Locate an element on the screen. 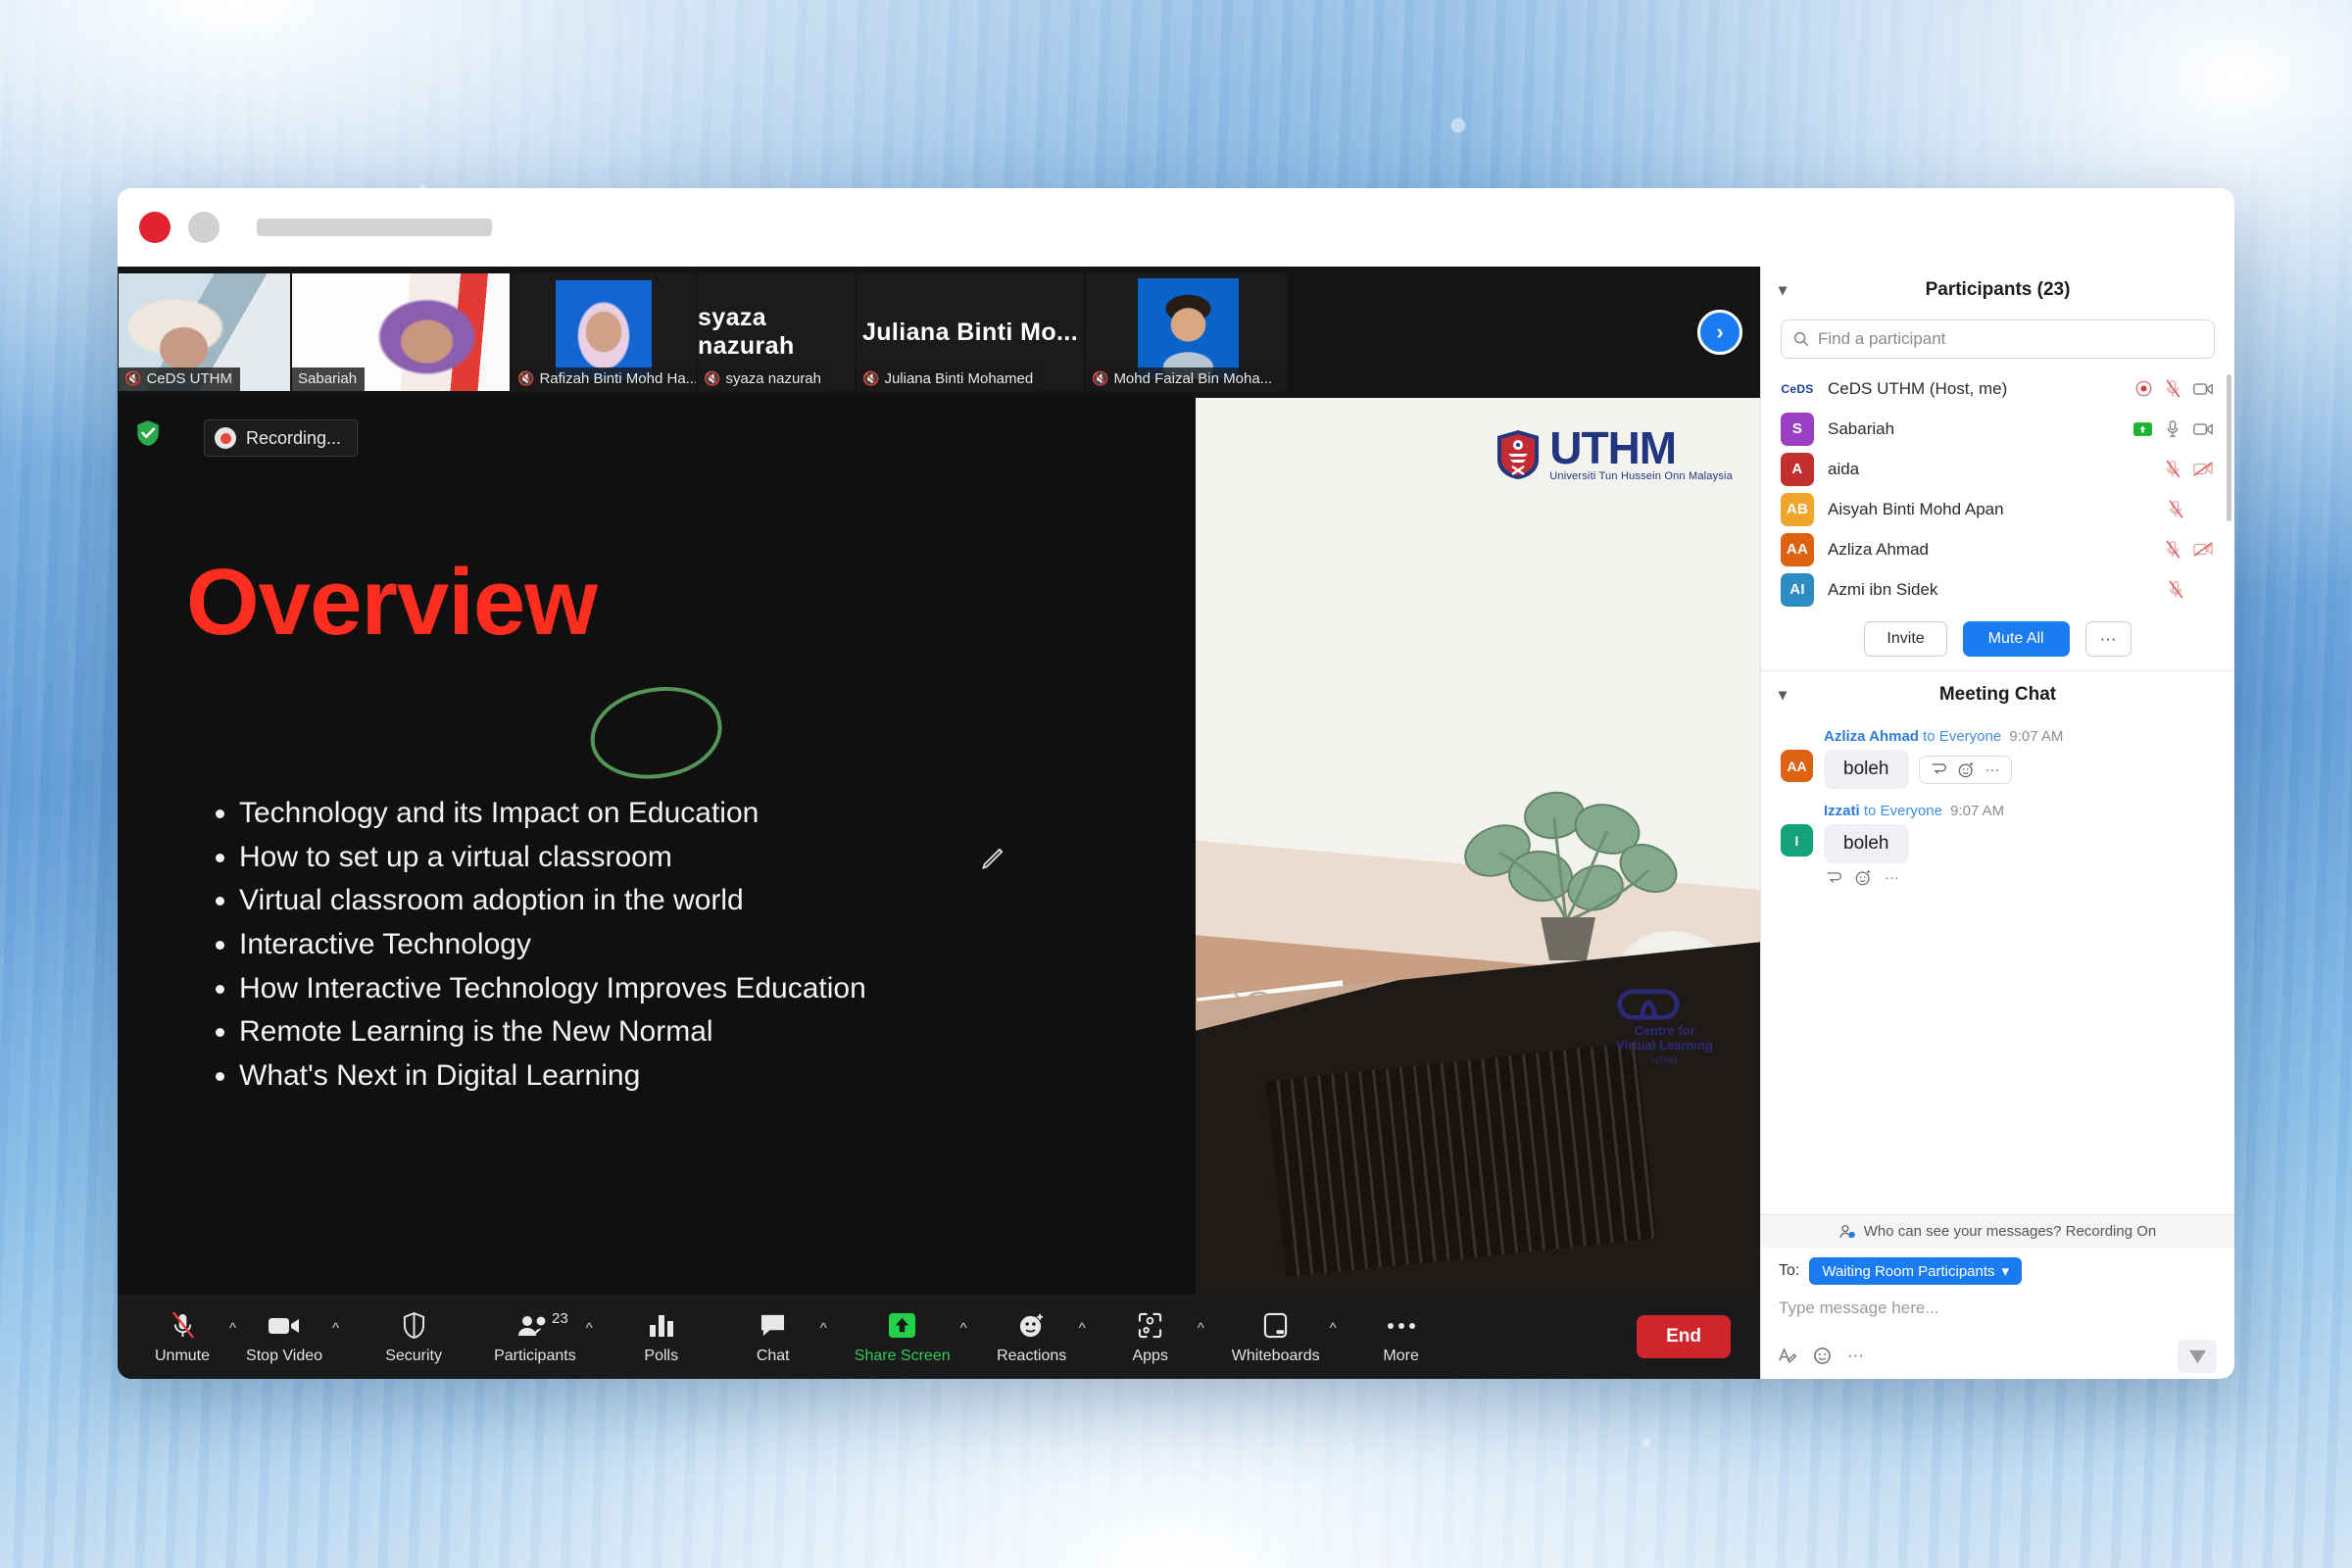  polls-icon is located at coordinates (661, 1326).